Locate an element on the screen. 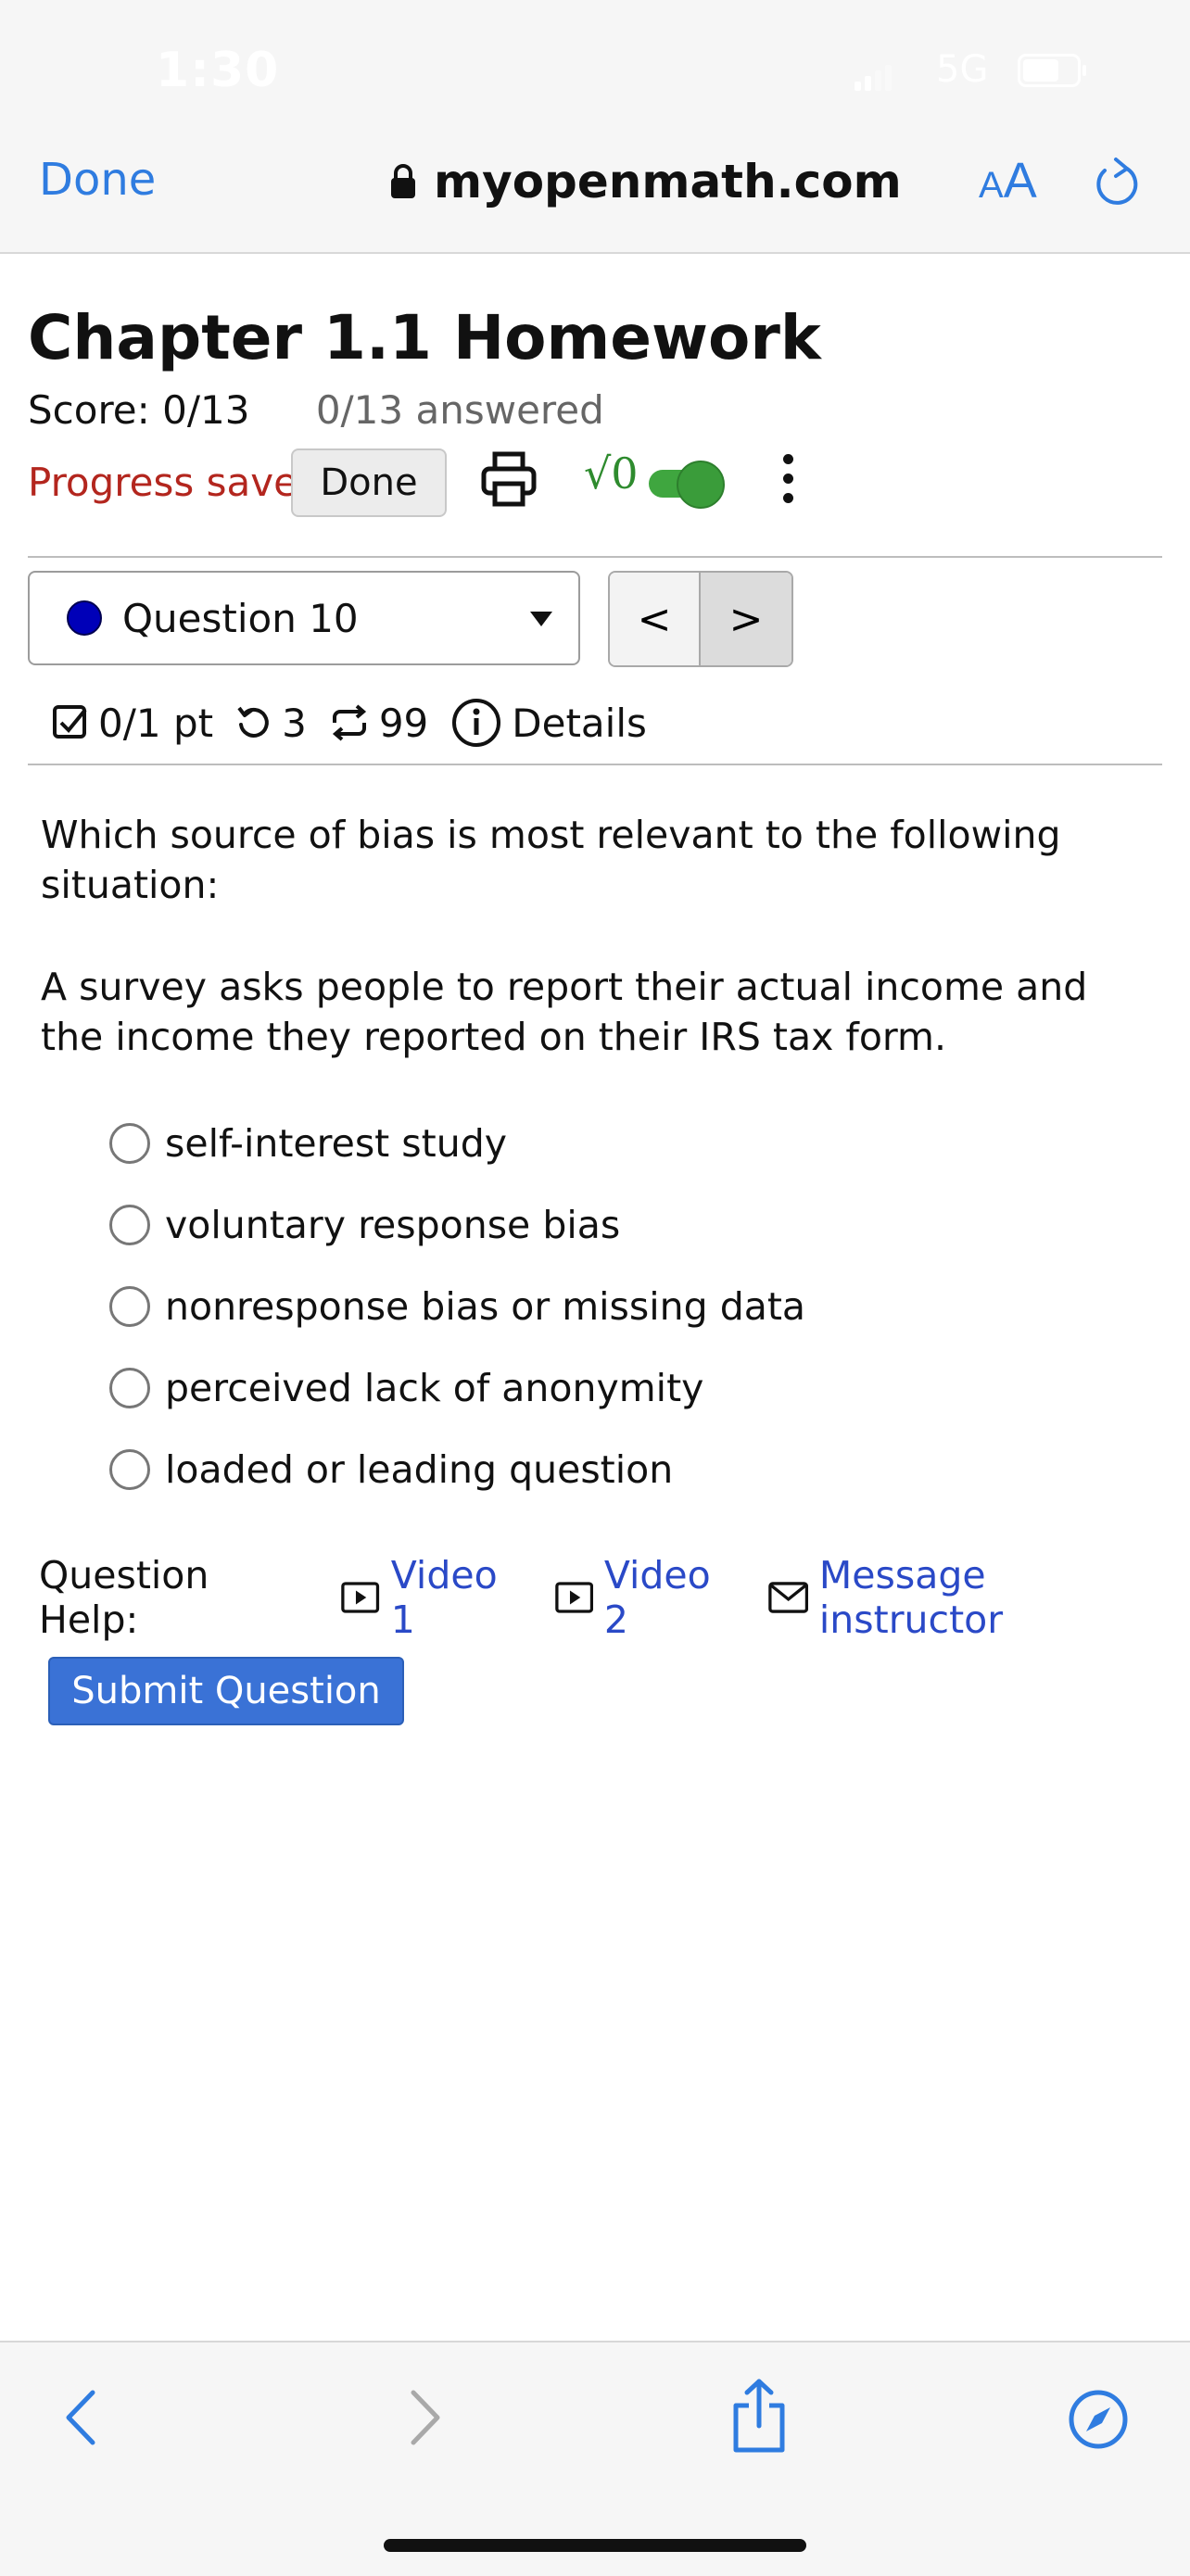 The height and width of the screenshot is (2576, 1190). score-text: Score: 0/13 is located at coordinates (139, 410).